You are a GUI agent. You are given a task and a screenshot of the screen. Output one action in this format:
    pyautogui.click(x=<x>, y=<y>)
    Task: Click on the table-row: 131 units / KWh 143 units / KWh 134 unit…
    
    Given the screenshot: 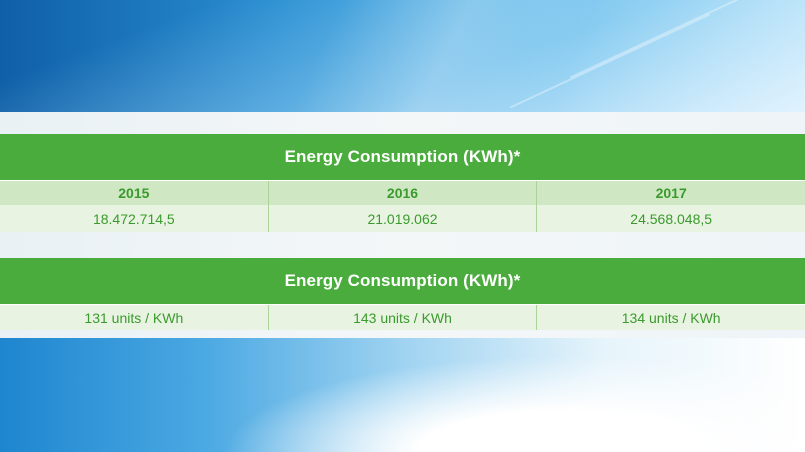 What is the action you would take?
    pyautogui.click(x=402, y=317)
    